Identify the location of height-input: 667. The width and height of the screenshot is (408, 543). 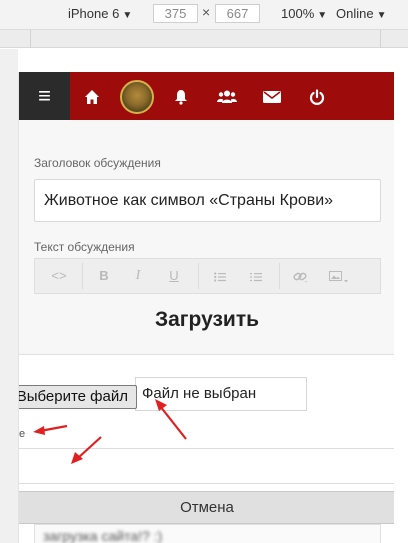
(237, 13).